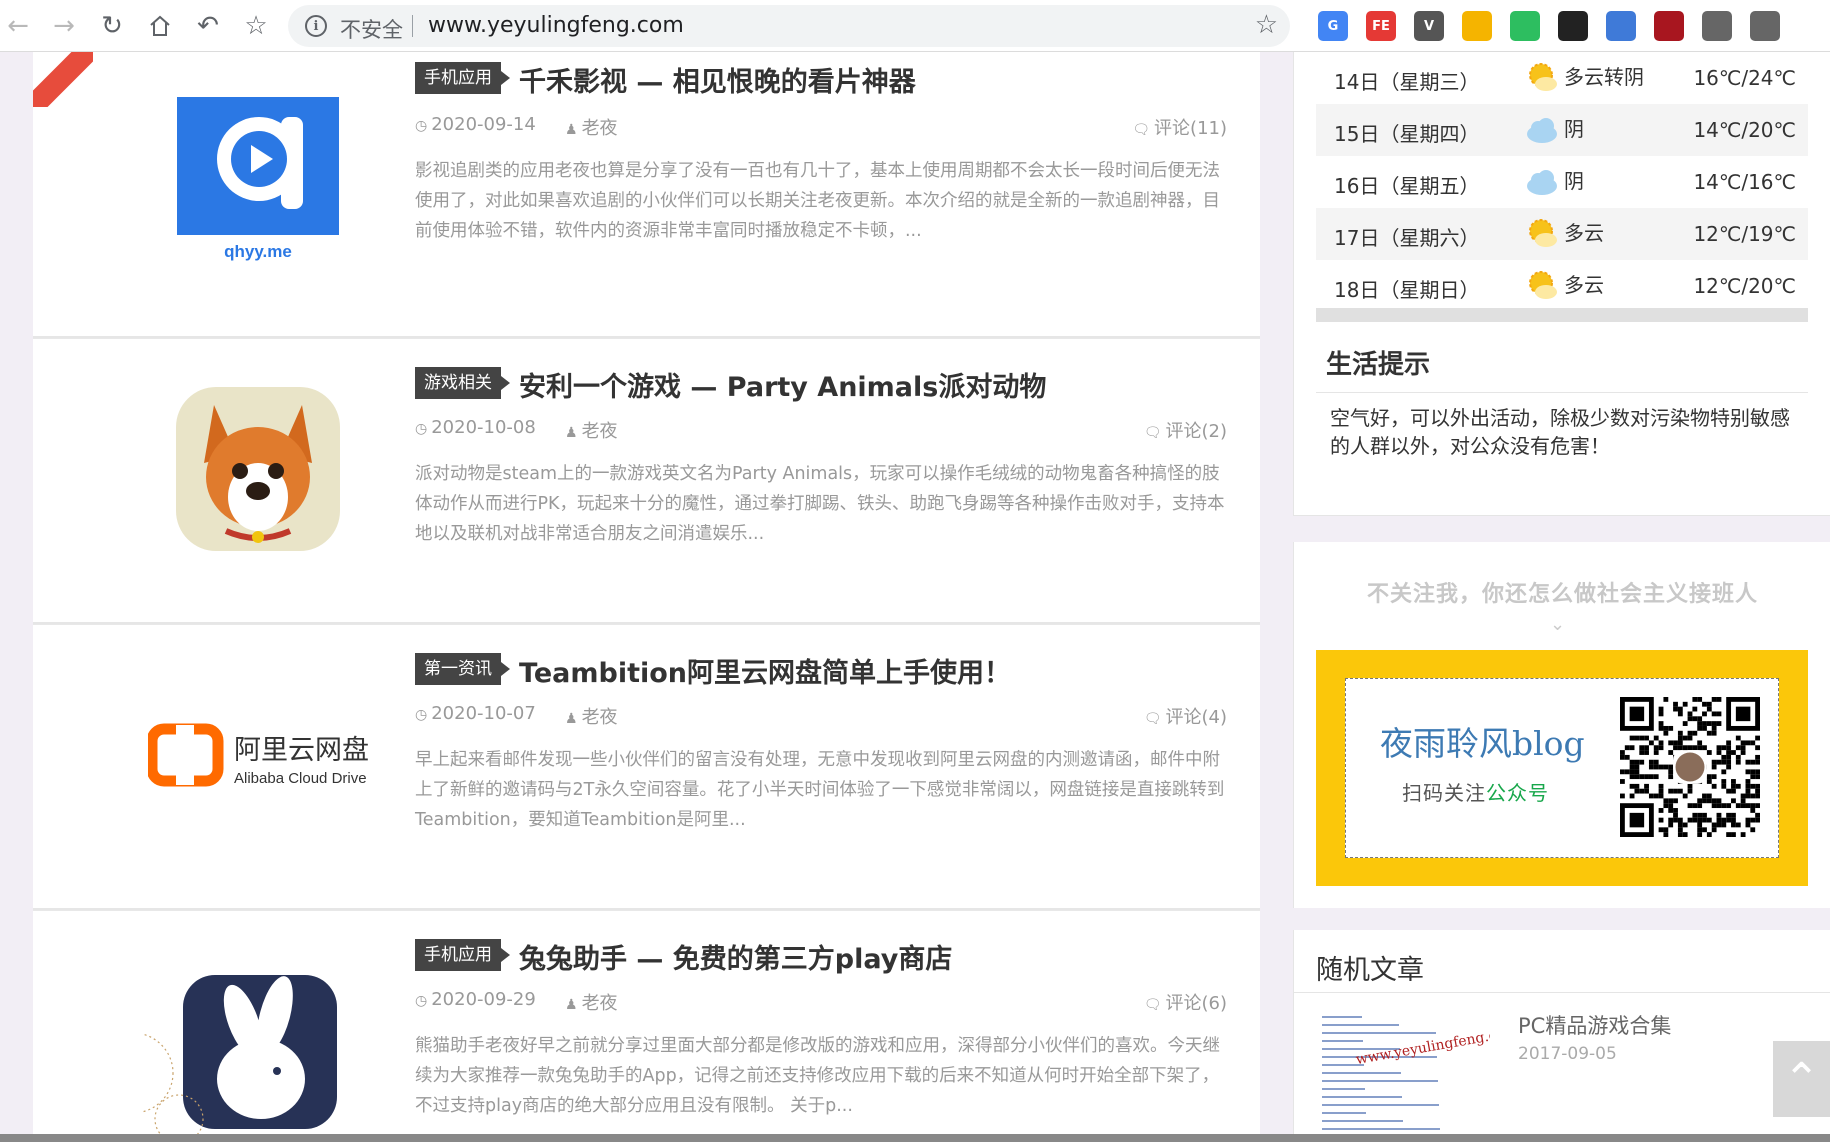 The height and width of the screenshot is (1142, 1830). I want to click on downloader-extension-icon, so click(1621, 26).